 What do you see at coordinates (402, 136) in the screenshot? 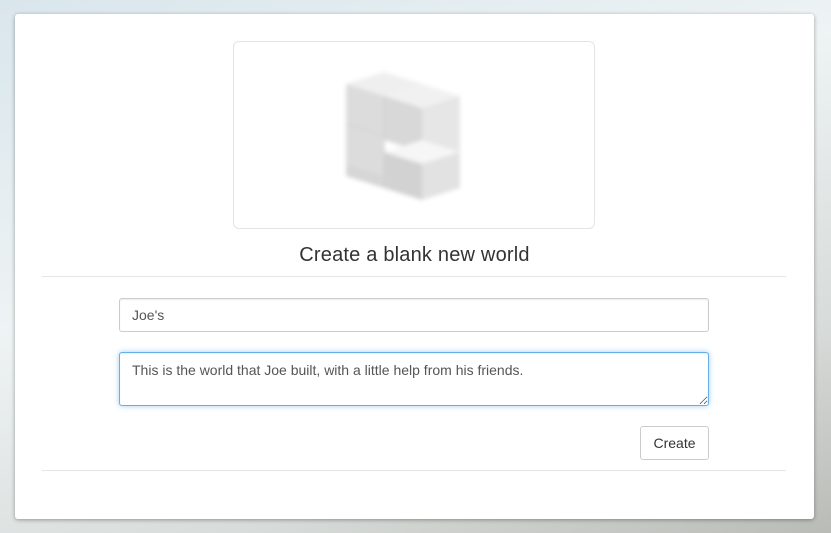
I see `cube-blocks-icon` at bounding box center [402, 136].